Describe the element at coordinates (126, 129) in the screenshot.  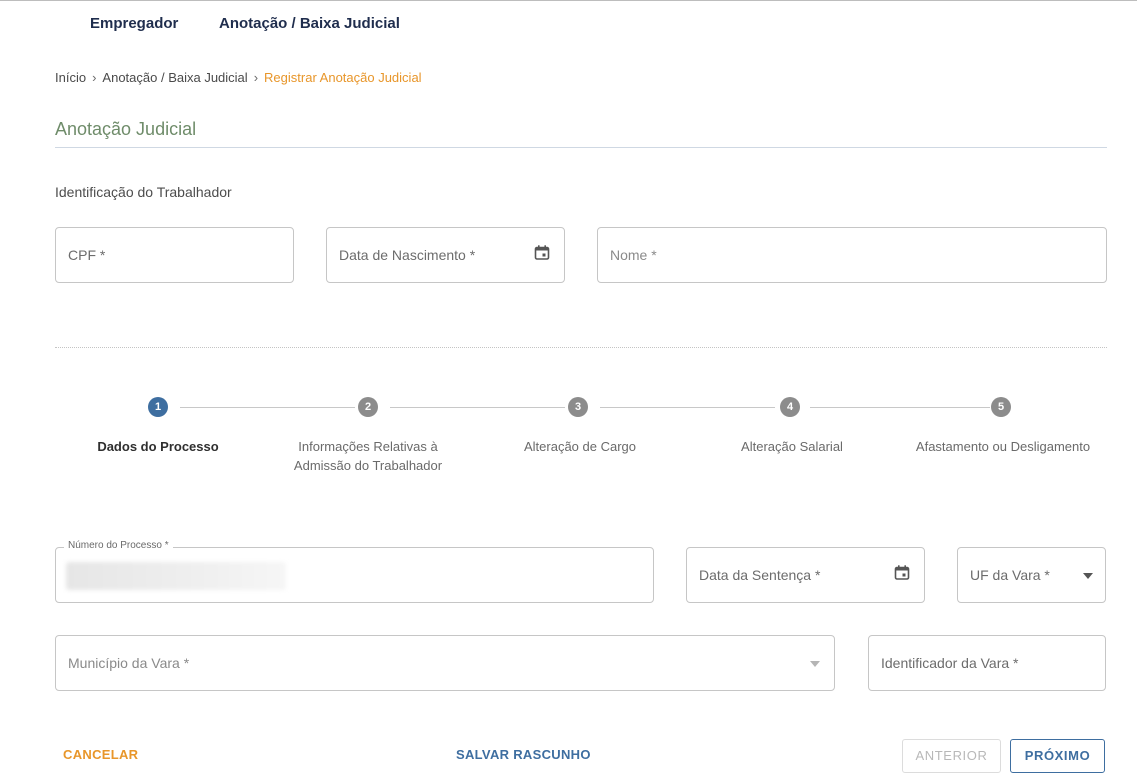
I see `page-title: Anotação Judicial` at that location.